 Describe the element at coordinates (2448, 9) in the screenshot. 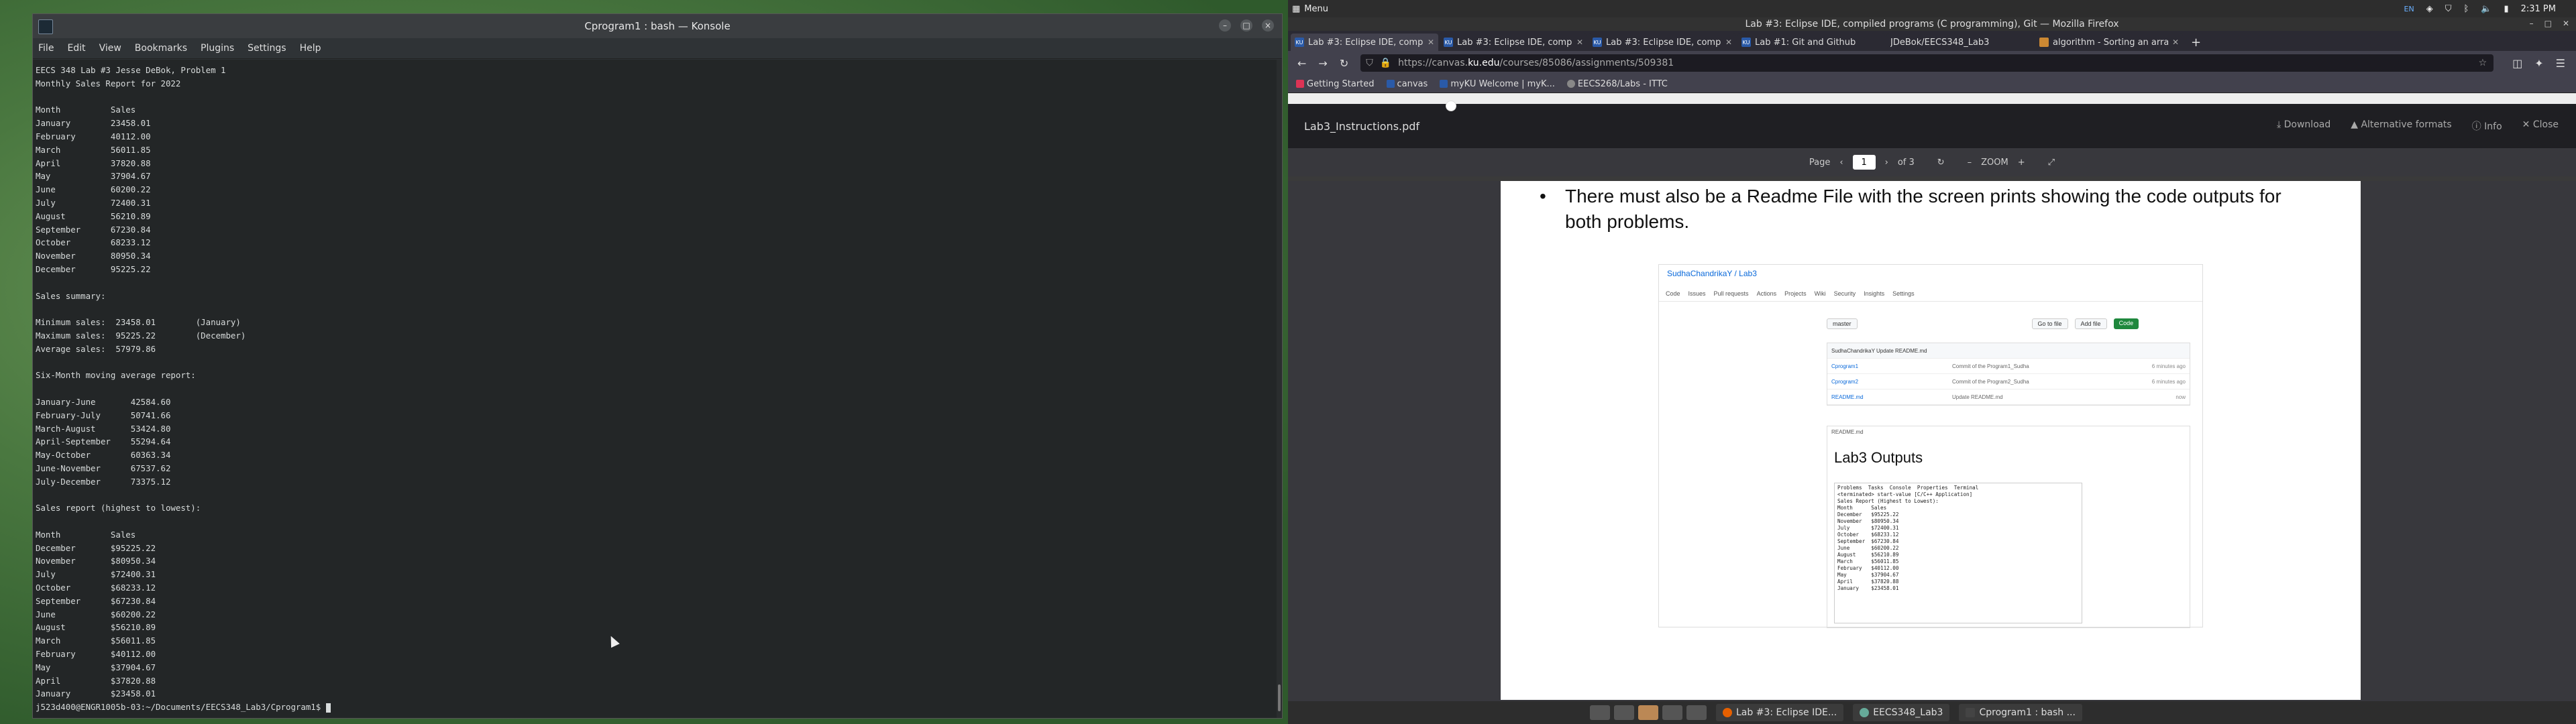

I see `shield-icon: ⛉` at that location.